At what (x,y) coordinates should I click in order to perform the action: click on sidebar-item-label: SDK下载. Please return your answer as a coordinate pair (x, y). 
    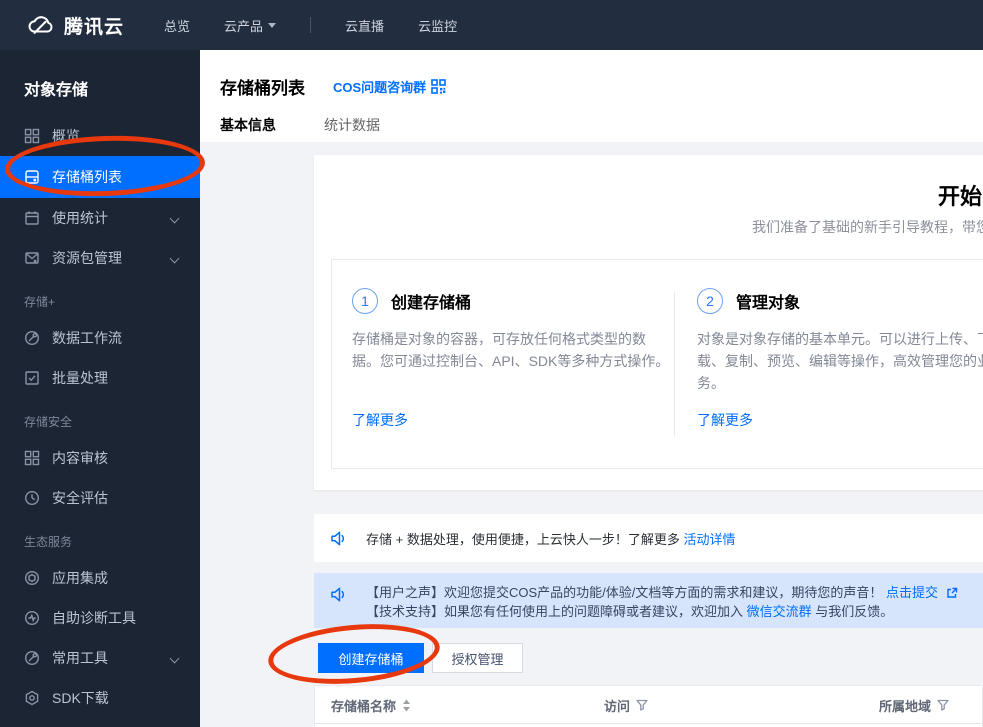
    Looking at the image, I should click on (80, 698).